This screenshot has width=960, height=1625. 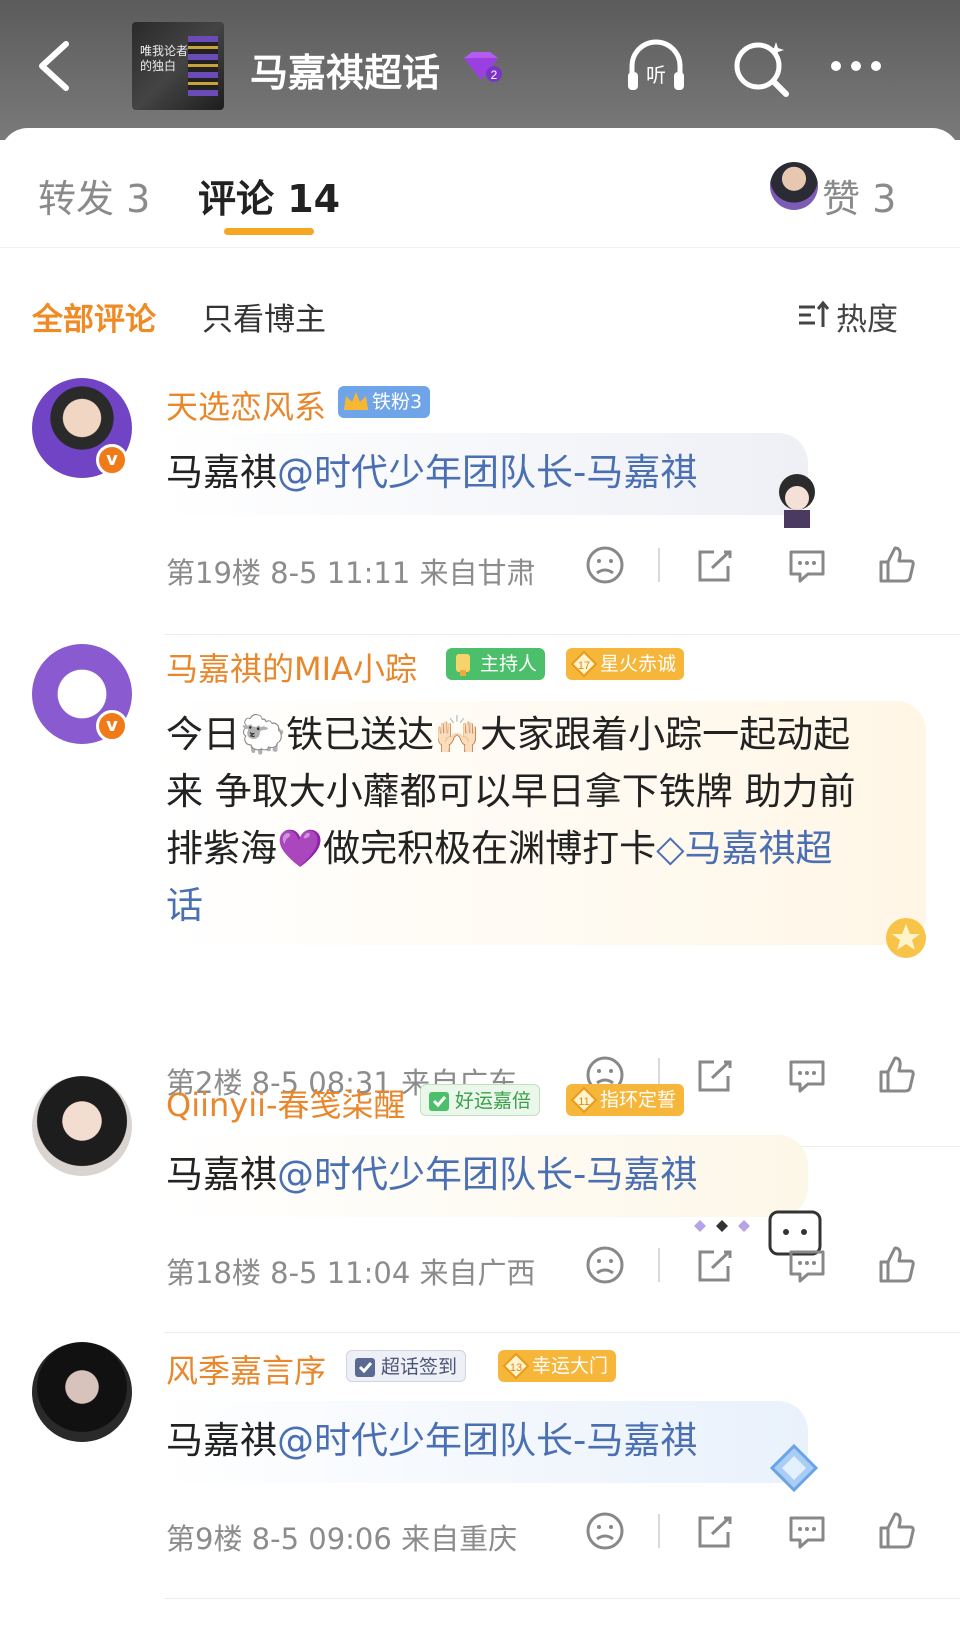 I want to click on thumbnail-text: 唯我论者的独白, so click(x=164, y=58).